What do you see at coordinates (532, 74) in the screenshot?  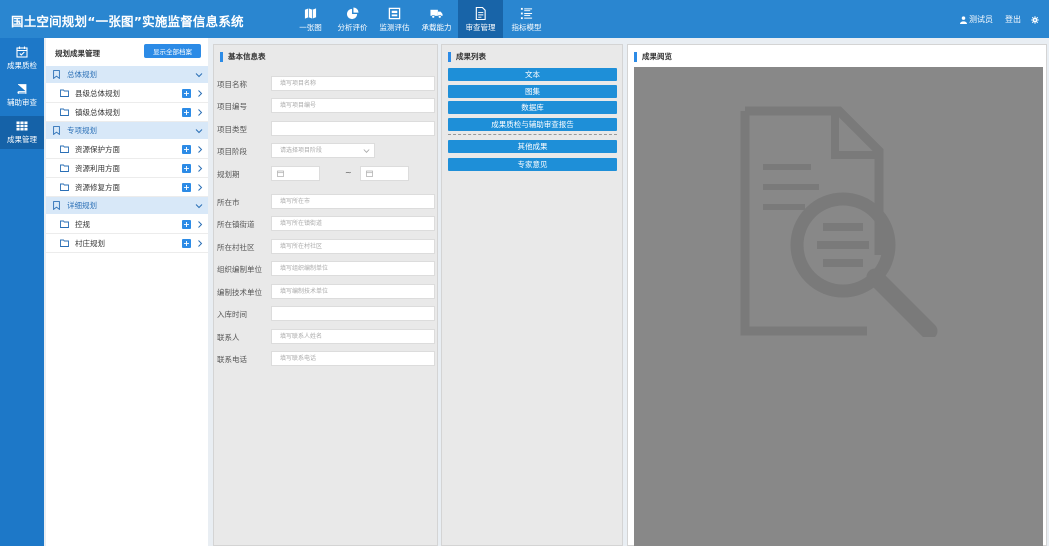 I see `text-result-button: 文本` at bounding box center [532, 74].